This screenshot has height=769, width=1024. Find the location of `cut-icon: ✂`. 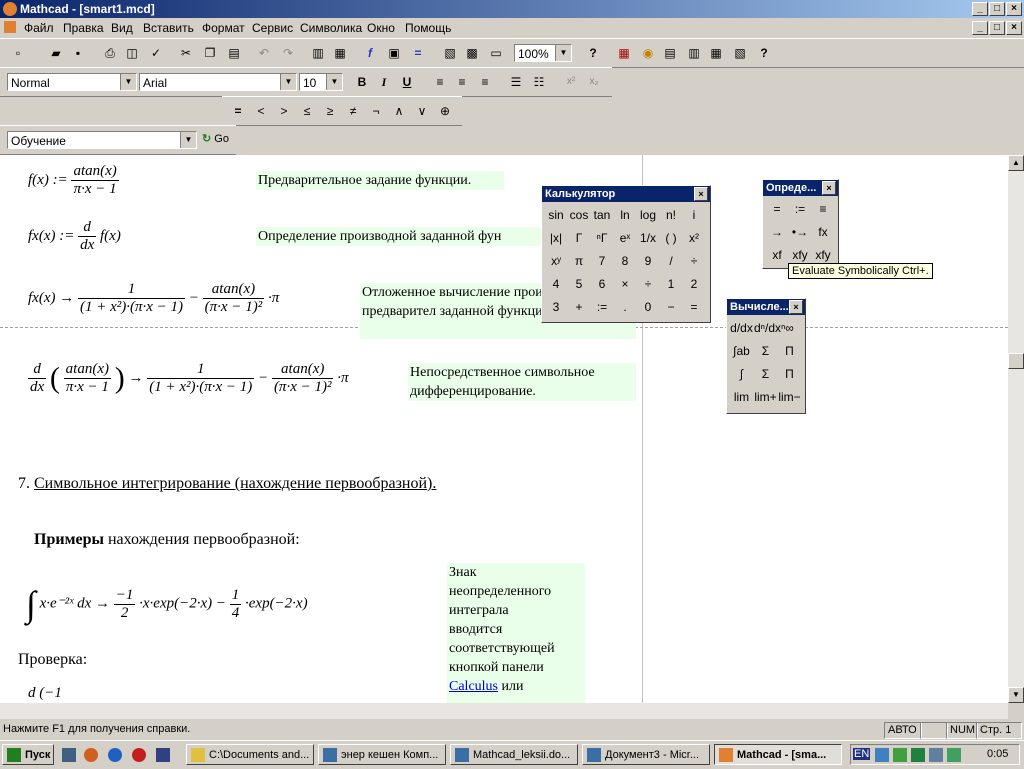

cut-icon: ✂ is located at coordinates (186, 53).